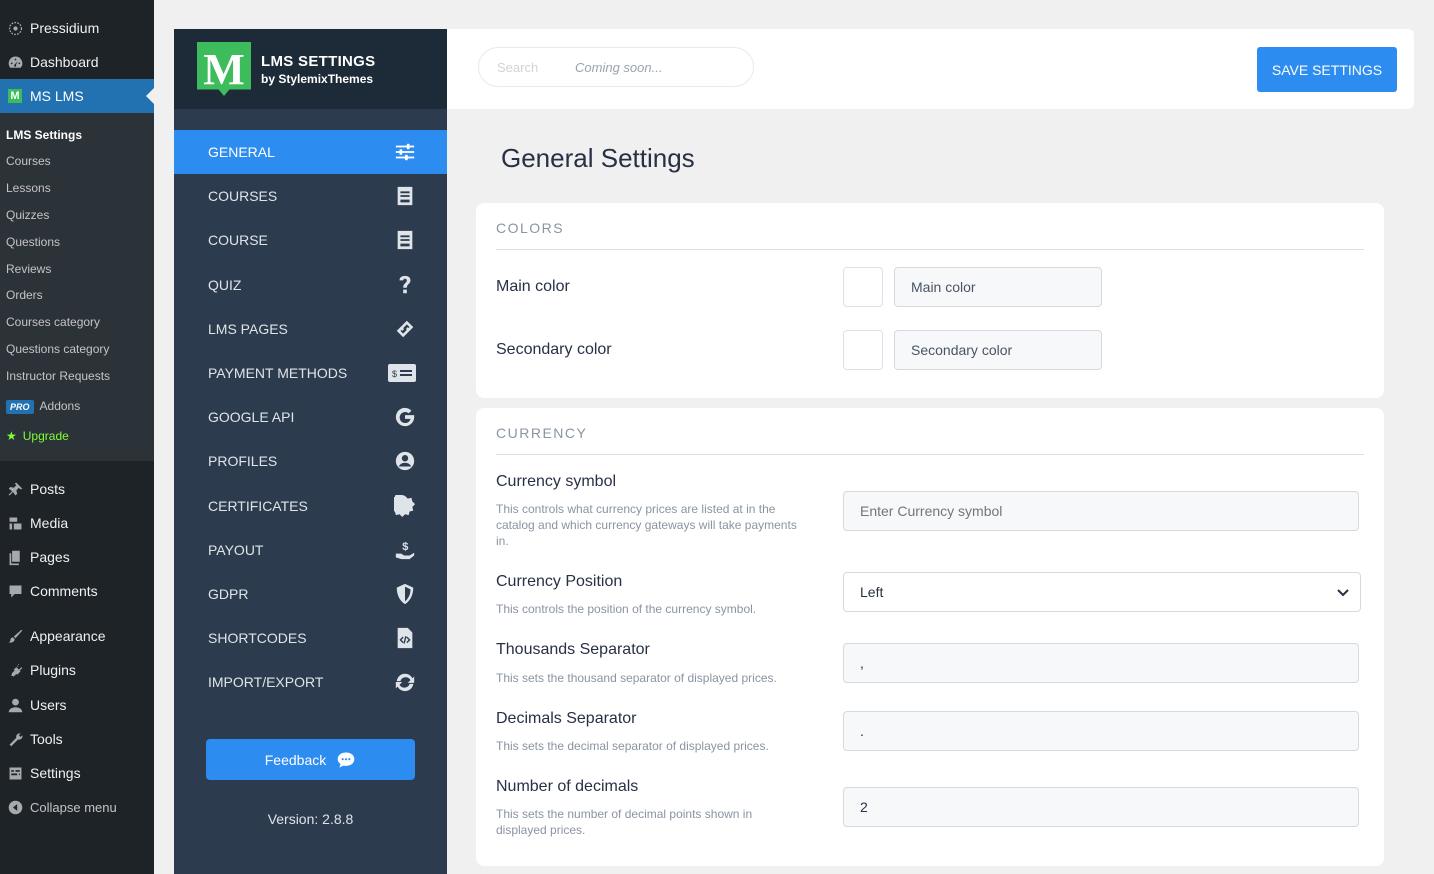 The width and height of the screenshot is (1434, 874). Describe the element at coordinates (310, 69) in the screenshot. I see `lms-brand: M LMS SETTINGS by StylemixThemes` at that location.